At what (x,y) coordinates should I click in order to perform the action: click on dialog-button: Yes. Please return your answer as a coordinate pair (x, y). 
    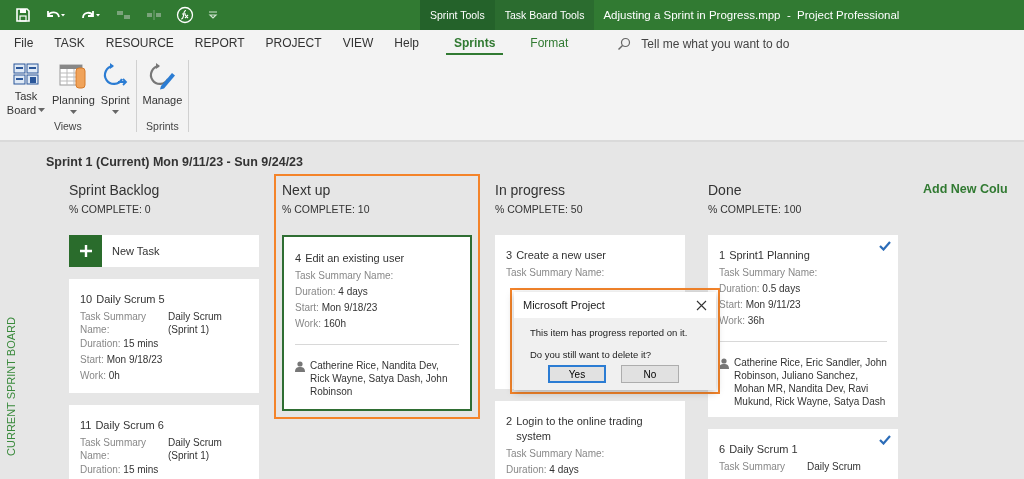
    Looking at the image, I should click on (577, 374).